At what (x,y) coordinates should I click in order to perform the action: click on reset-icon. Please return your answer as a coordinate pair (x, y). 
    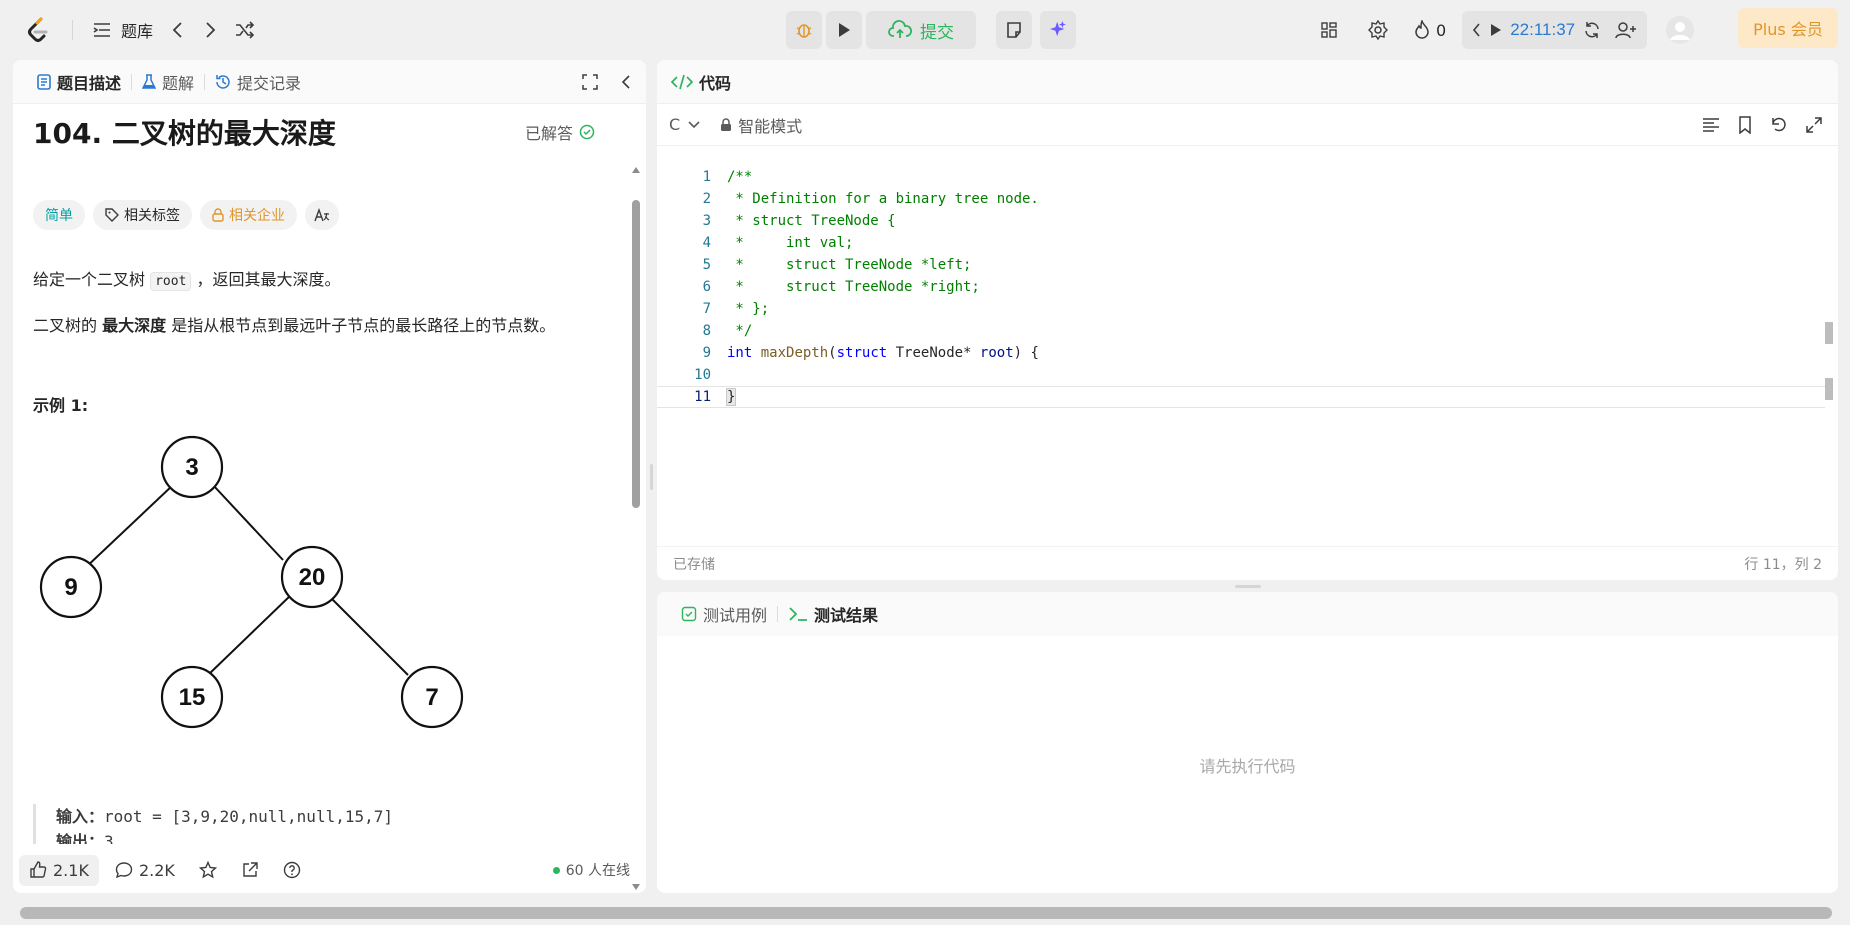
    Looking at the image, I should click on (1779, 125).